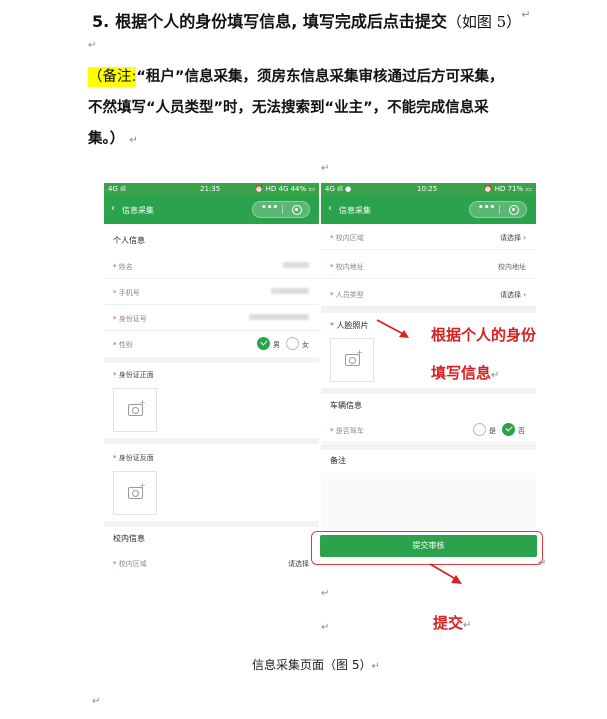 This screenshot has height=719, width=607. What do you see at coordinates (305, 345) in the screenshot?
I see `female-label: 女` at bounding box center [305, 345].